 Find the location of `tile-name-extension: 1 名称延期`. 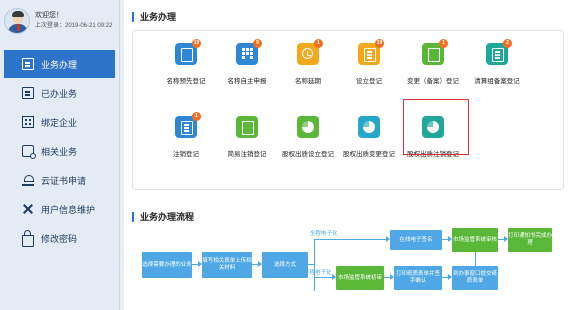

tile-name-extension: 1 名称延期 is located at coordinates (308, 62).